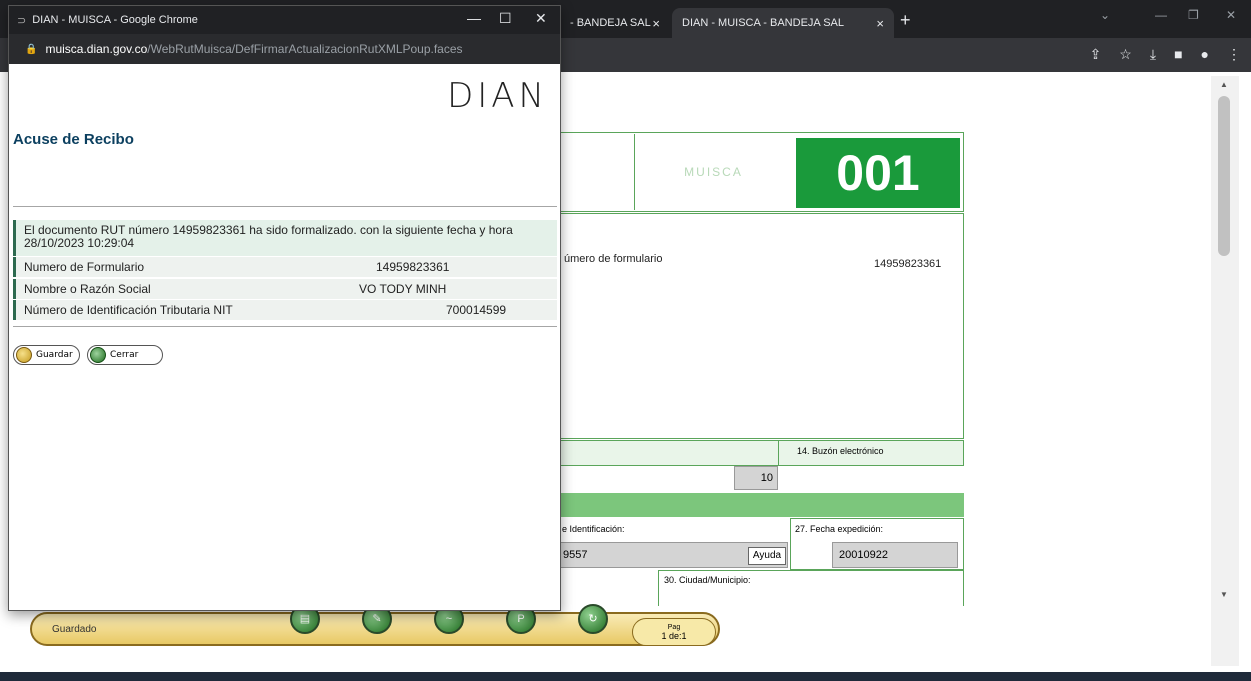  I want to click on fecha-label: 27. Fecha expedición:, so click(839, 529).